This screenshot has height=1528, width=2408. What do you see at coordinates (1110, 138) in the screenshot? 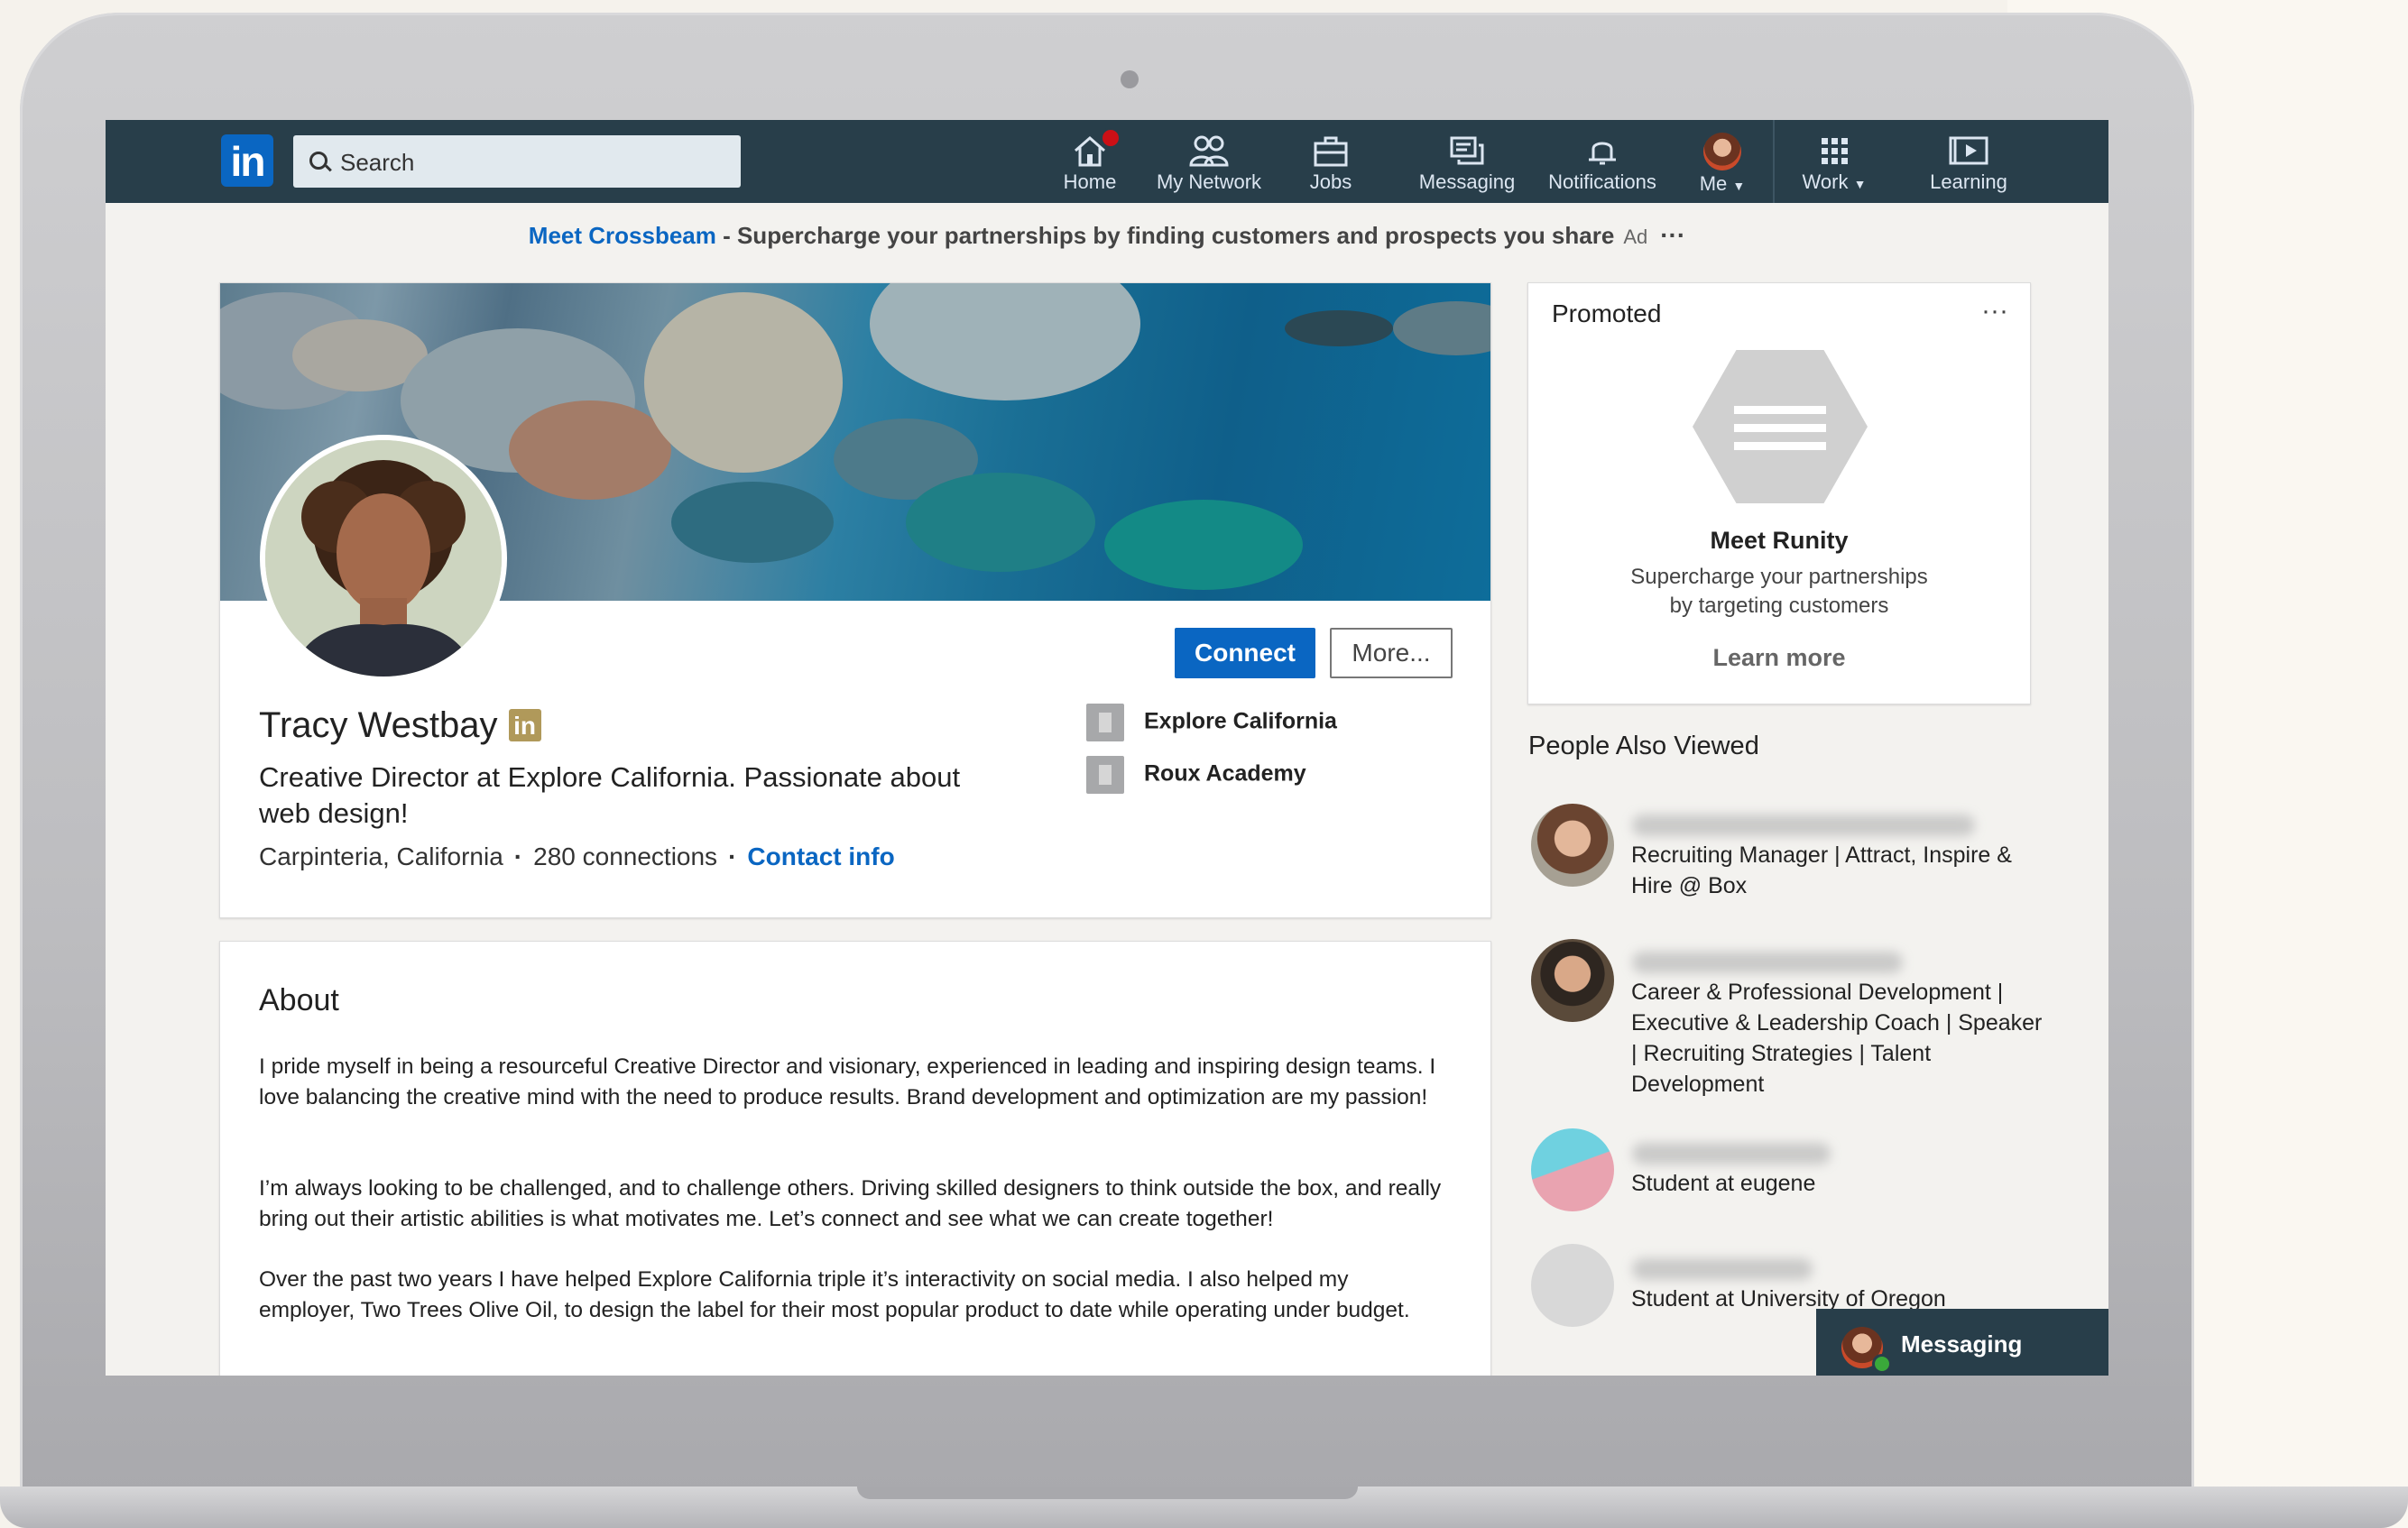
I see `notification-badge` at bounding box center [1110, 138].